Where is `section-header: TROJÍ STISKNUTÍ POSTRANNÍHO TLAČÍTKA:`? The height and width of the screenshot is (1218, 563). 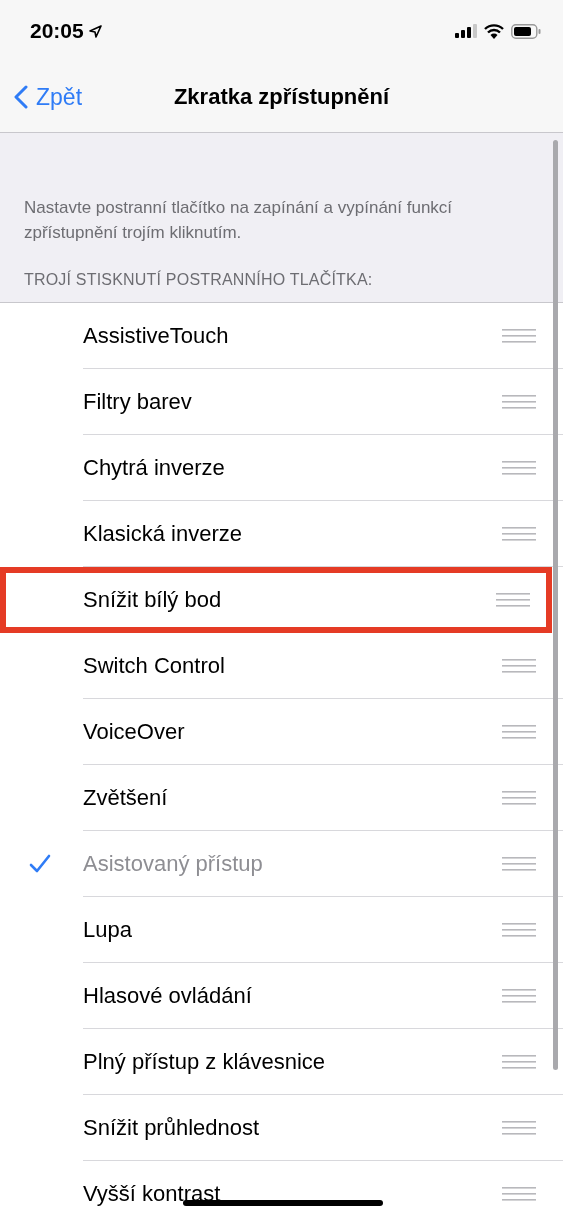 section-header: TROJÍ STISKNUTÍ POSTRANNÍHO TLAČÍTKA: is located at coordinates (199, 280).